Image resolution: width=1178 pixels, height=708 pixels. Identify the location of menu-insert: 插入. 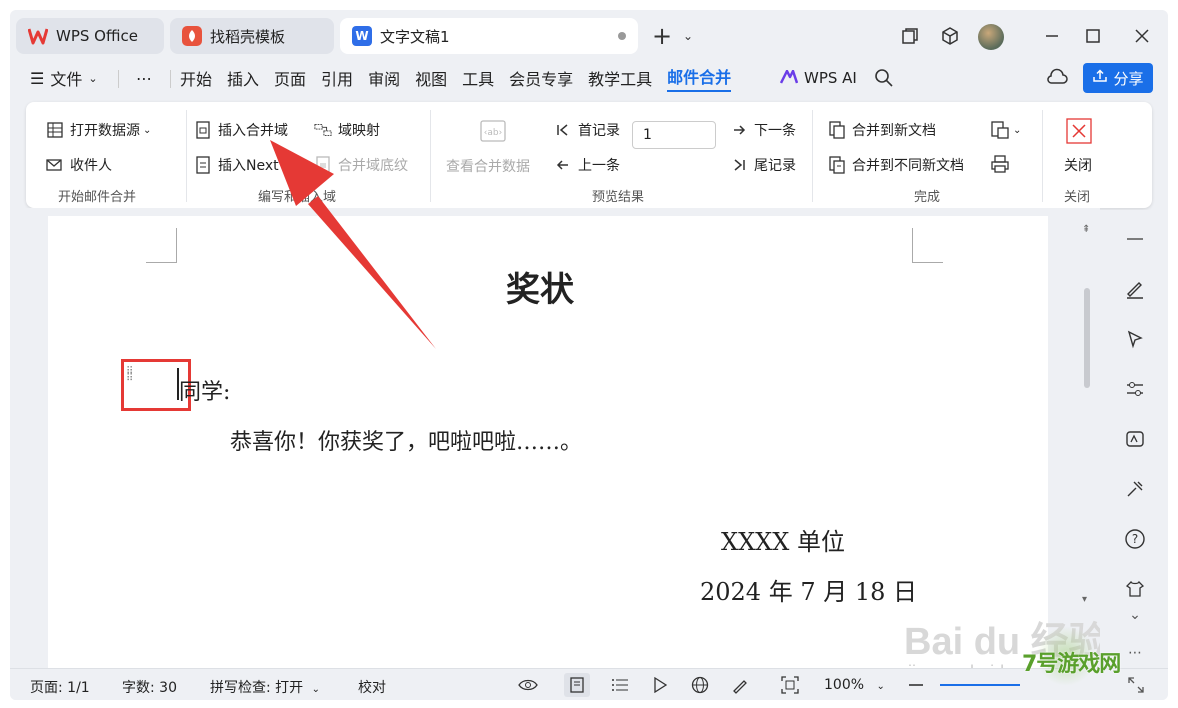
(243, 78).